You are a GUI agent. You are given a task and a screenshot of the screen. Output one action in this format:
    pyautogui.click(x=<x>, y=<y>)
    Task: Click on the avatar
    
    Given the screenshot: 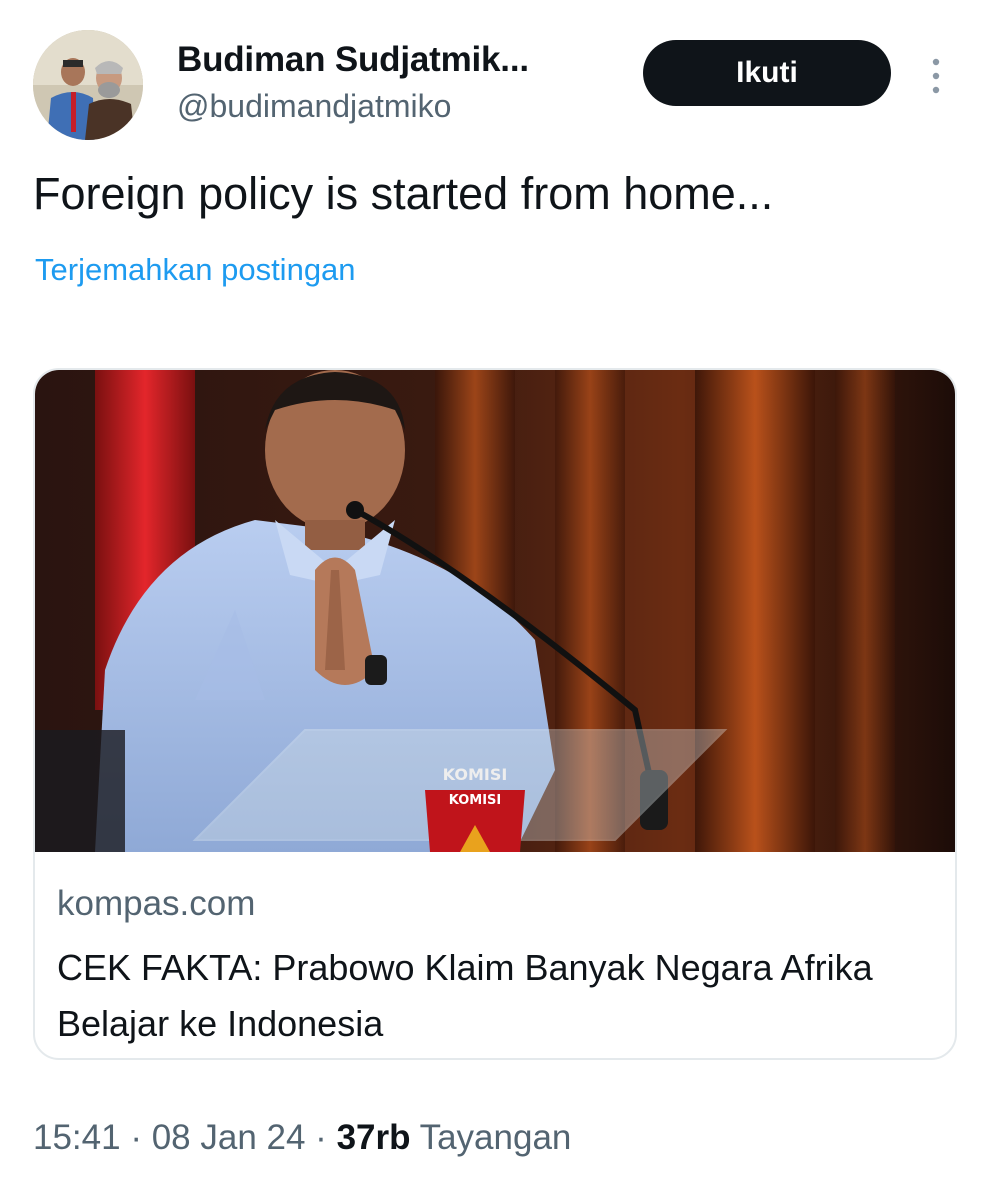 What is the action you would take?
    pyautogui.click(x=88, y=85)
    